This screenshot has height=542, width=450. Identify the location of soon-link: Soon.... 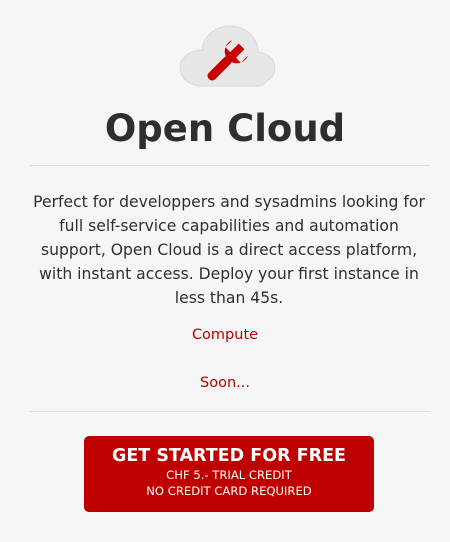
(225, 383).